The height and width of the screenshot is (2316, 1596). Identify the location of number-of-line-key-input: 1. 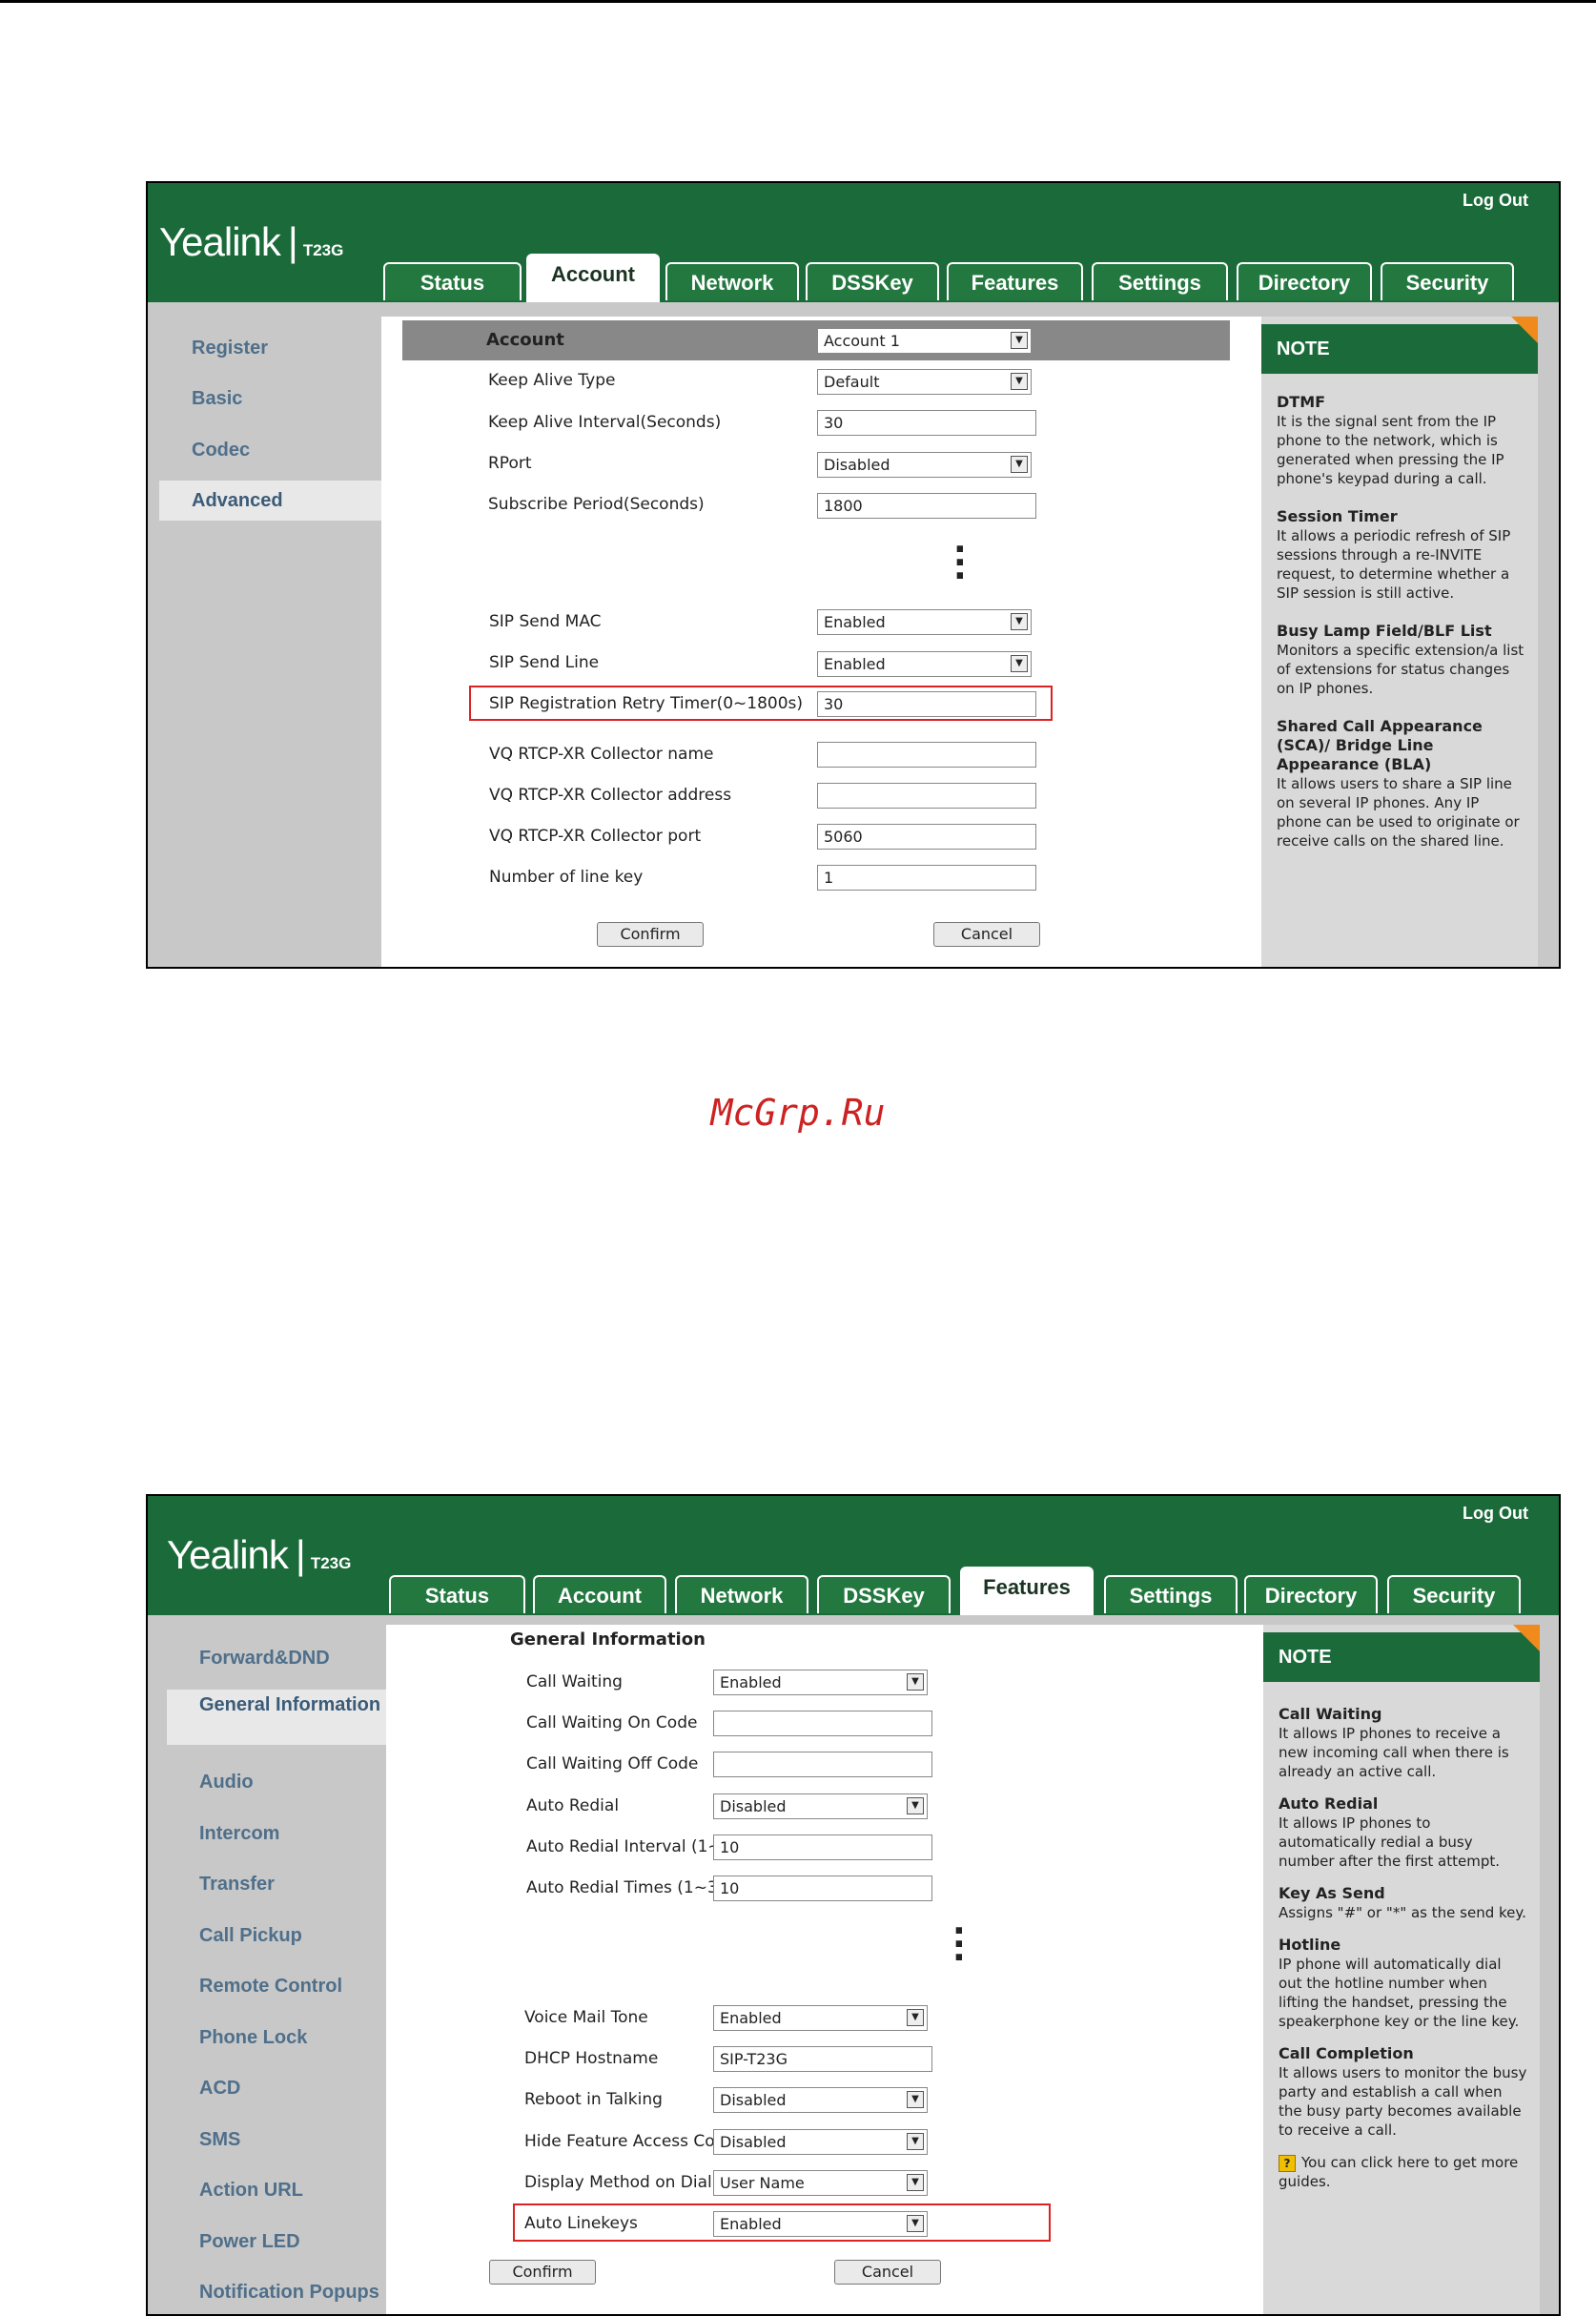
(926, 878).